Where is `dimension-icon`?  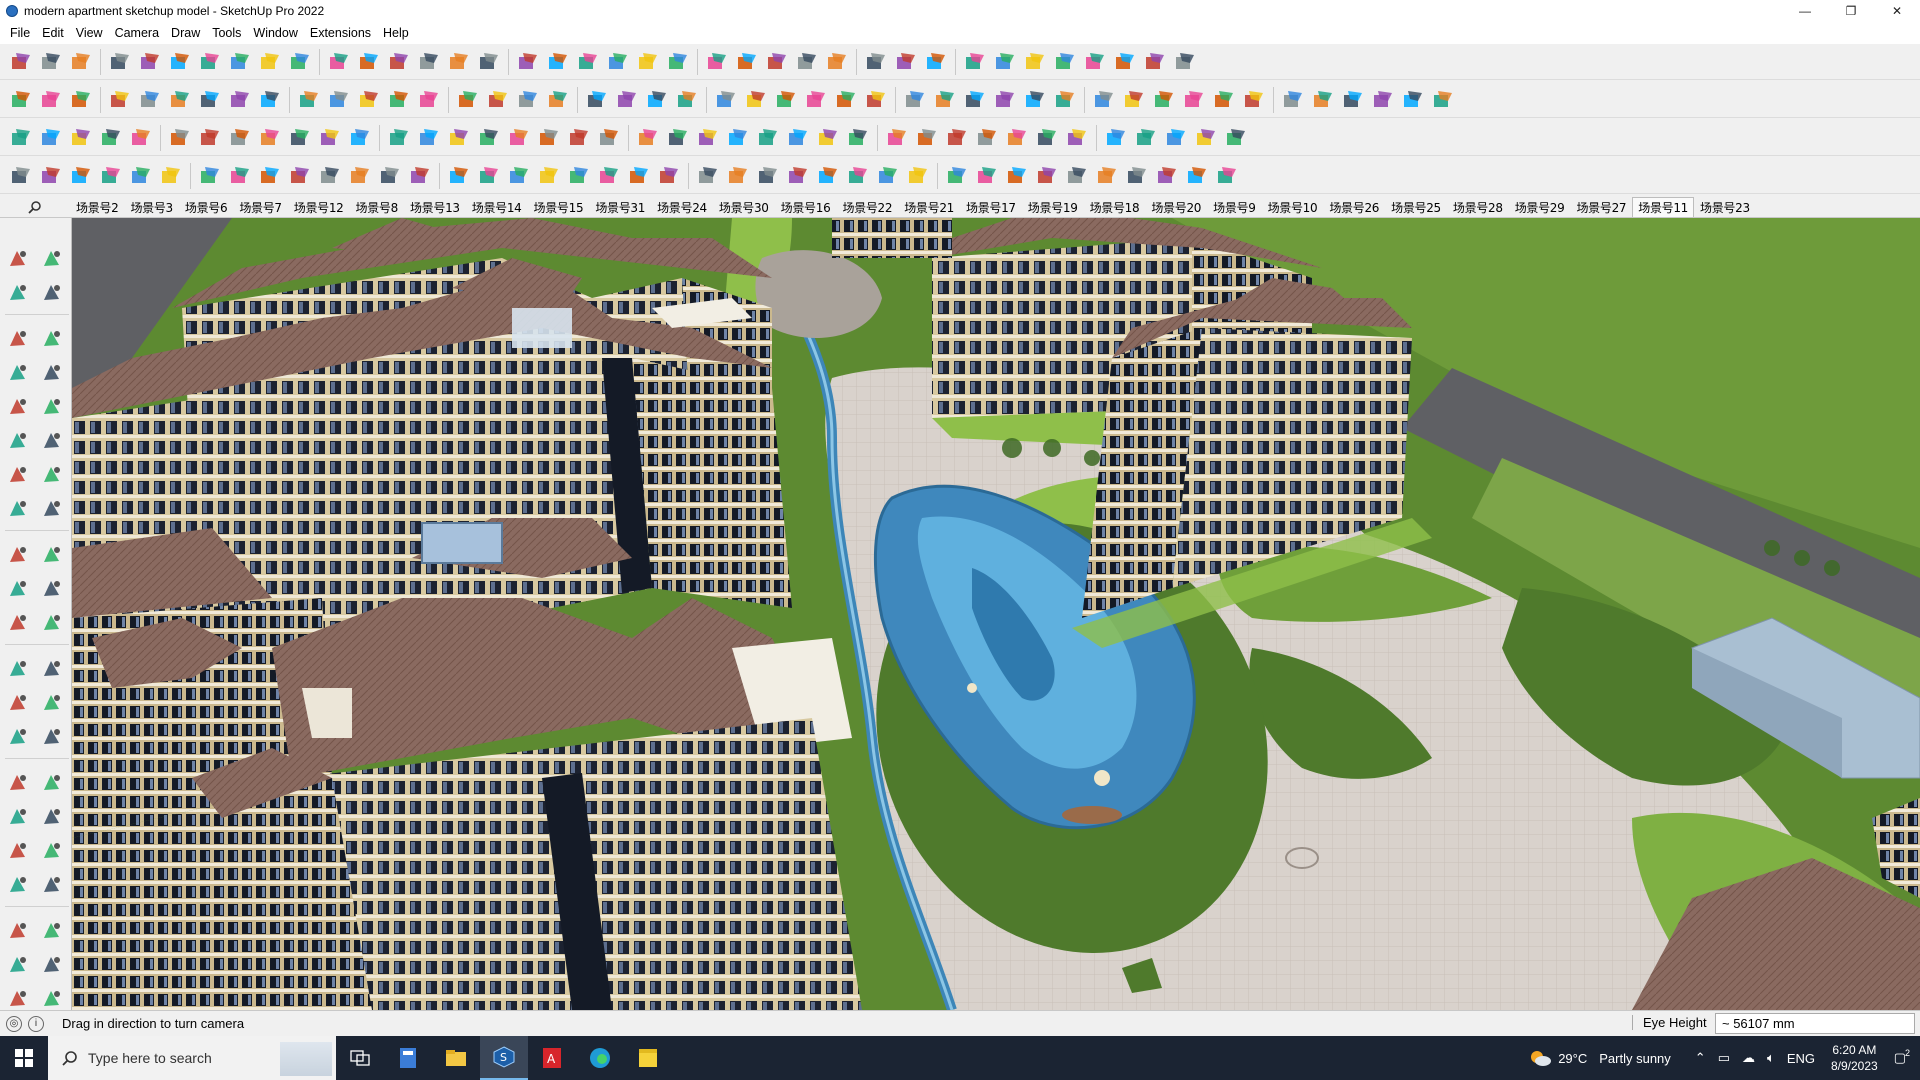
dimension-icon is located at coordinates (52, 669).